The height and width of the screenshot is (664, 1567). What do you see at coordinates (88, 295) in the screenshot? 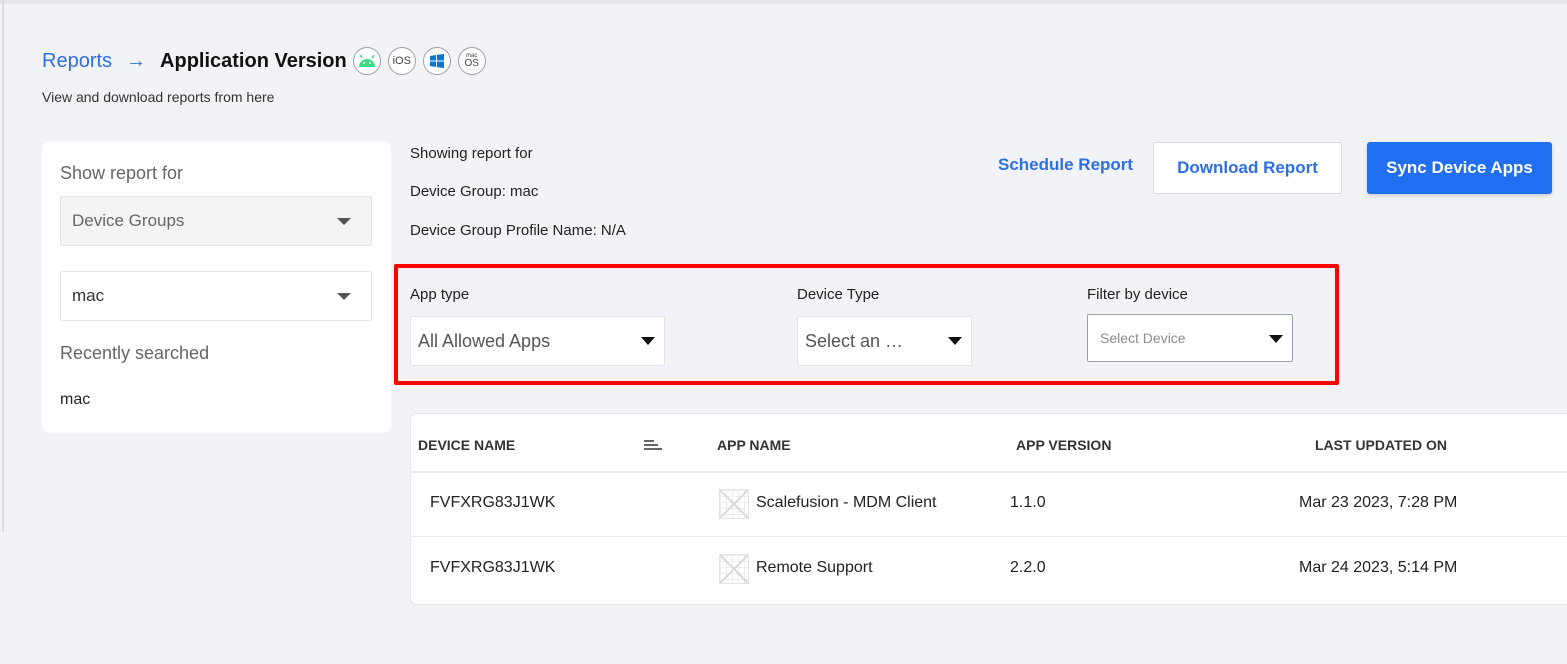
I see `device-group-value: mac` at bounding box center [88, 295].